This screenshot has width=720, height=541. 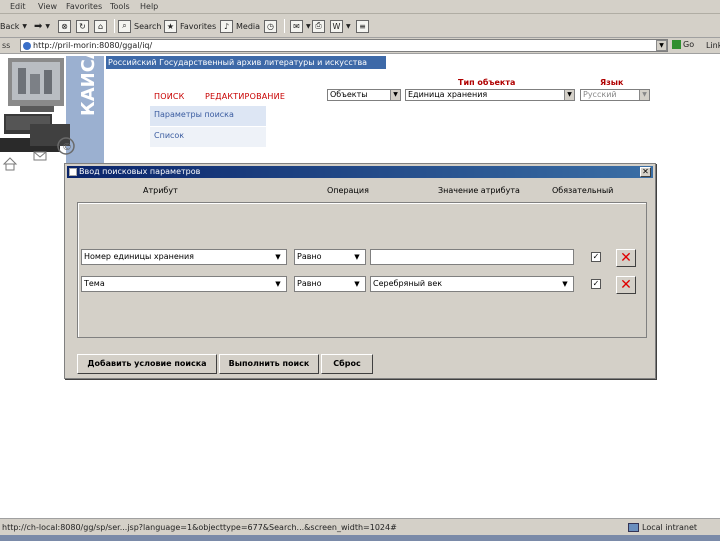 What do you see at coordinates (472, 257) in the screenshot?
I see `value-input` at bounding box center [472, 257].